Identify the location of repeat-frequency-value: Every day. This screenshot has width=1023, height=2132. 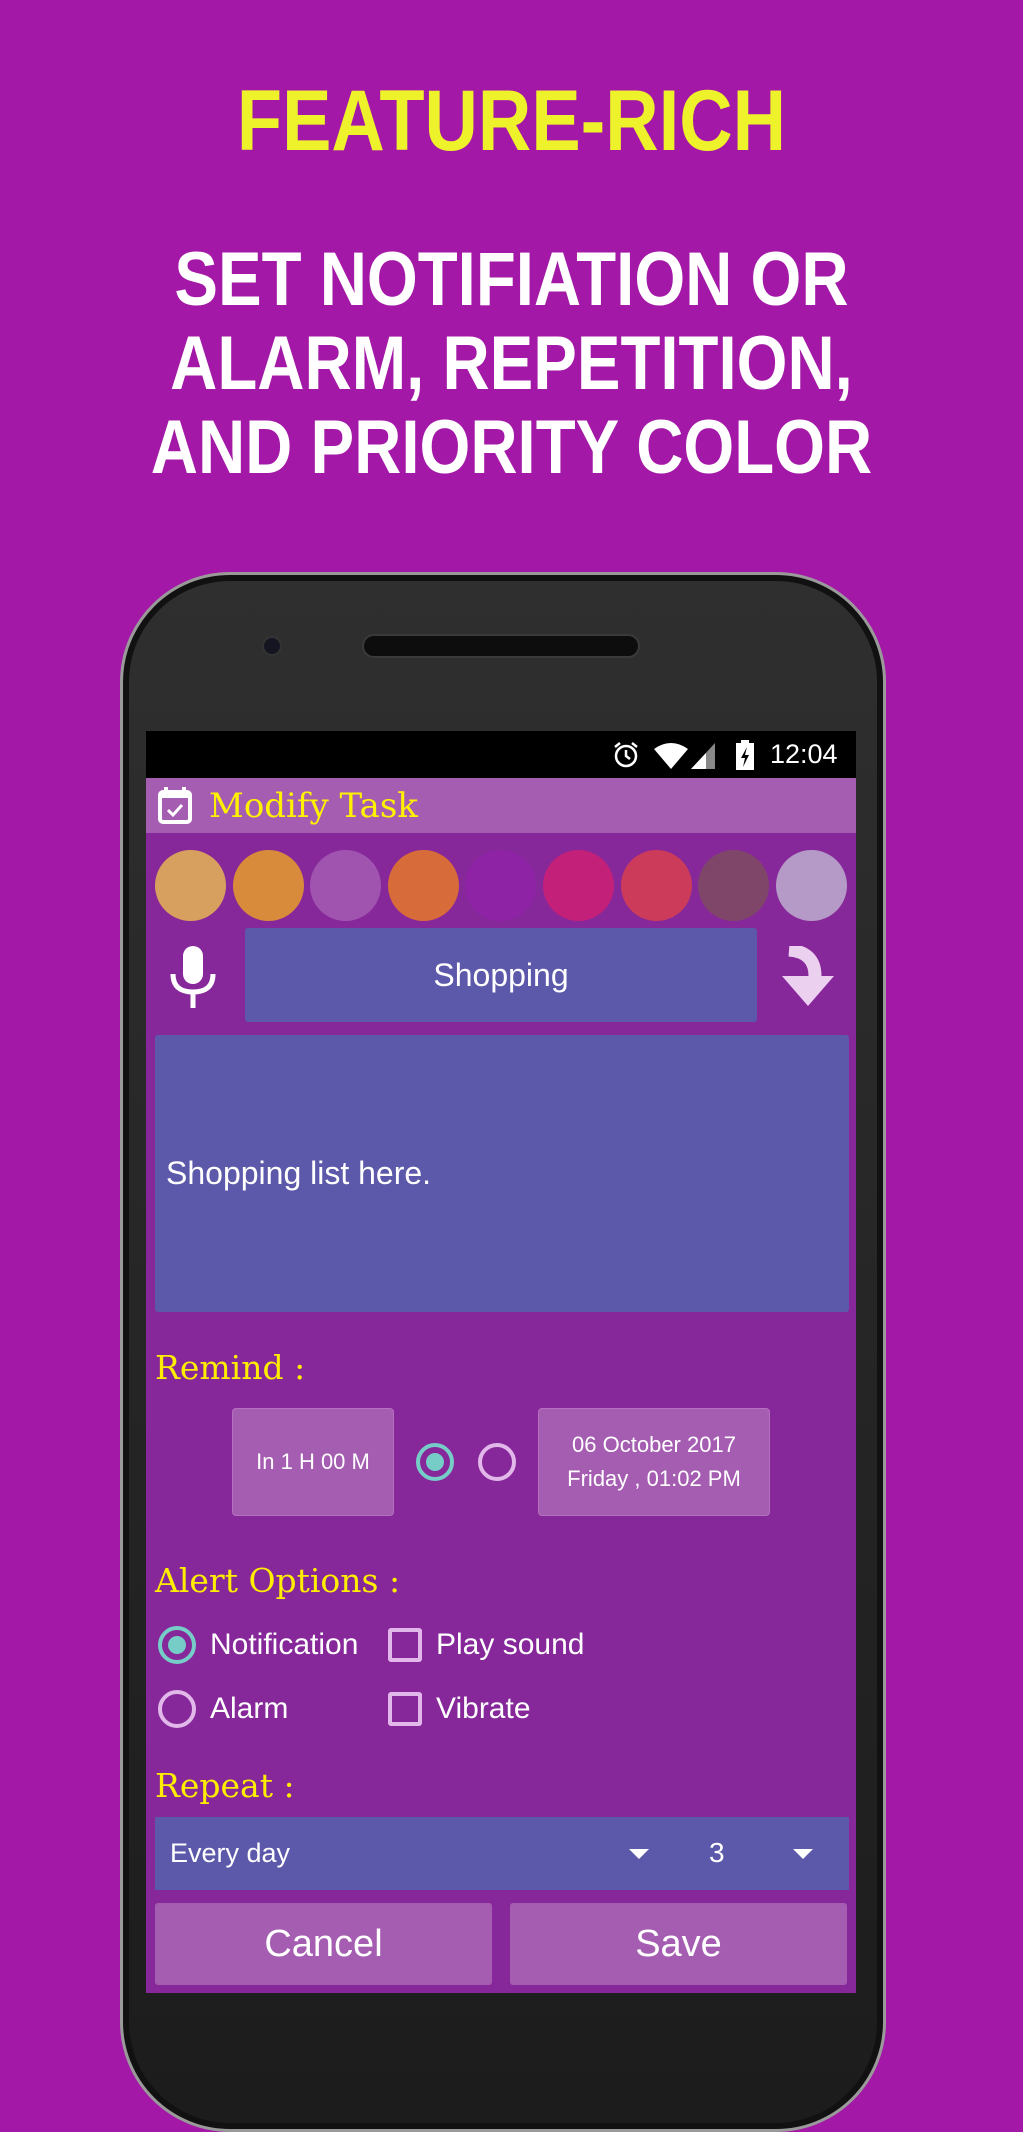
(230, 1853).